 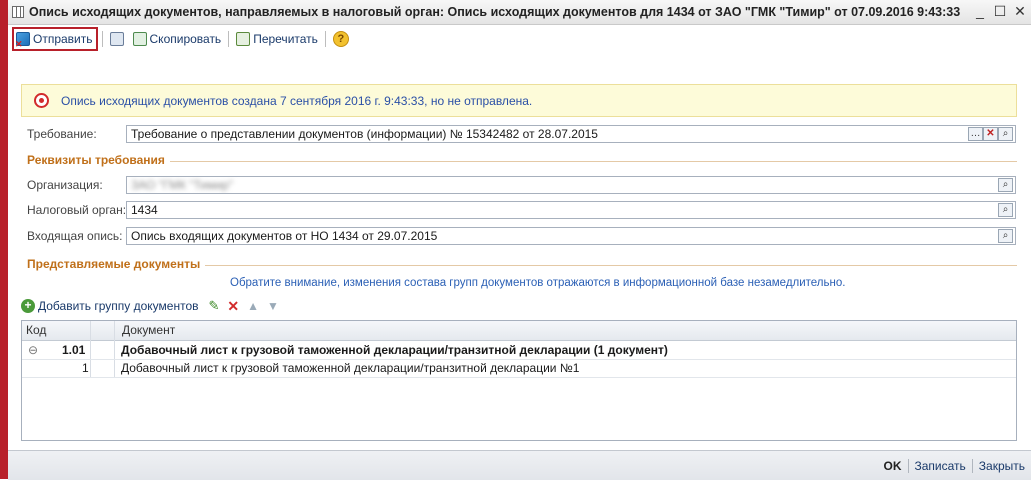 I want to click on row-code: 1.01, so click(x=74, y=350).